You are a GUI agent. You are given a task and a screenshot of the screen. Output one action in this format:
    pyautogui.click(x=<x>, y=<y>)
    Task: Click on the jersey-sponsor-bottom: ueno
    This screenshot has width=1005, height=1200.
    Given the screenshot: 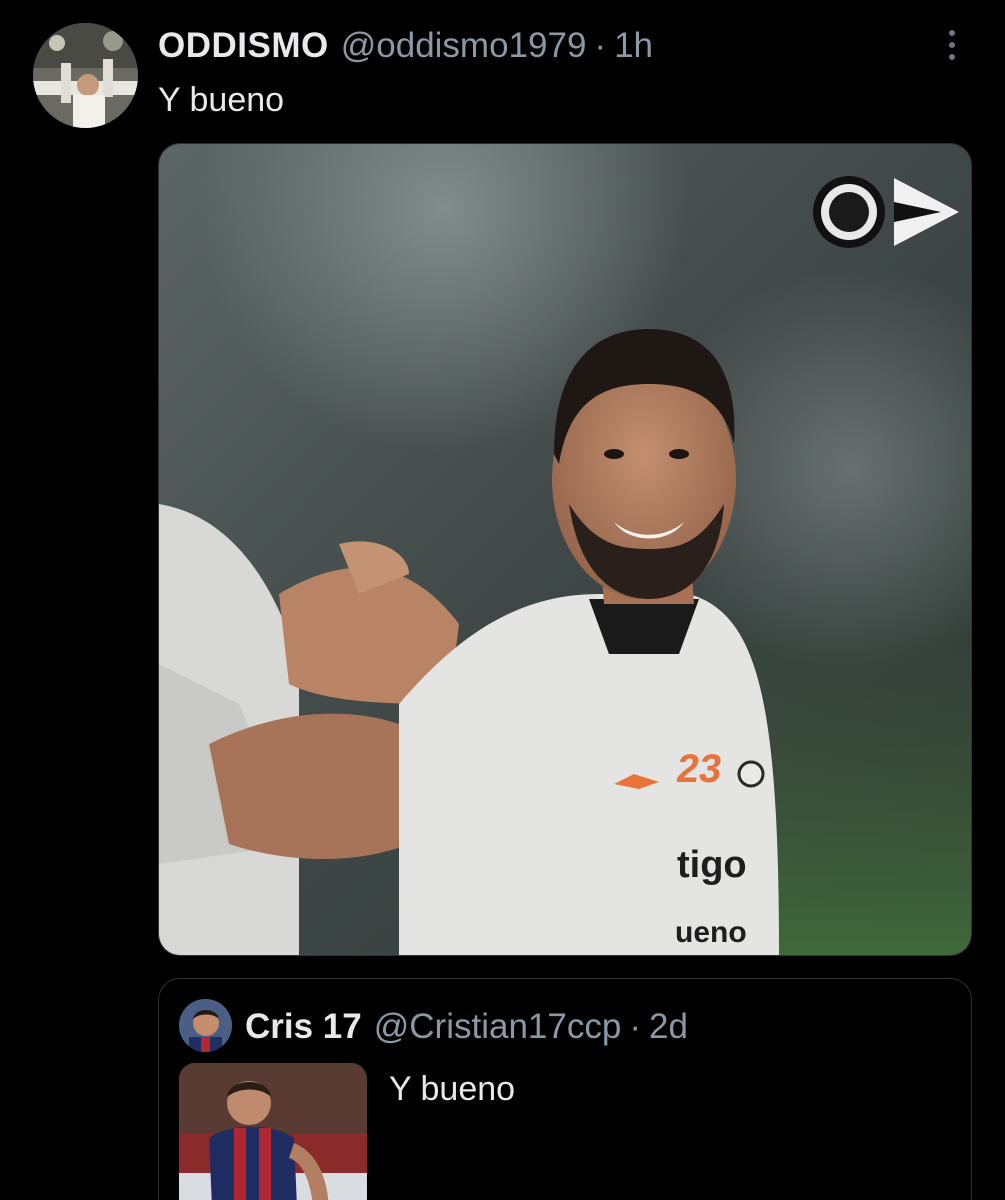 What is the action you would take?
    pyautogui.click(x=711, y=932)
    